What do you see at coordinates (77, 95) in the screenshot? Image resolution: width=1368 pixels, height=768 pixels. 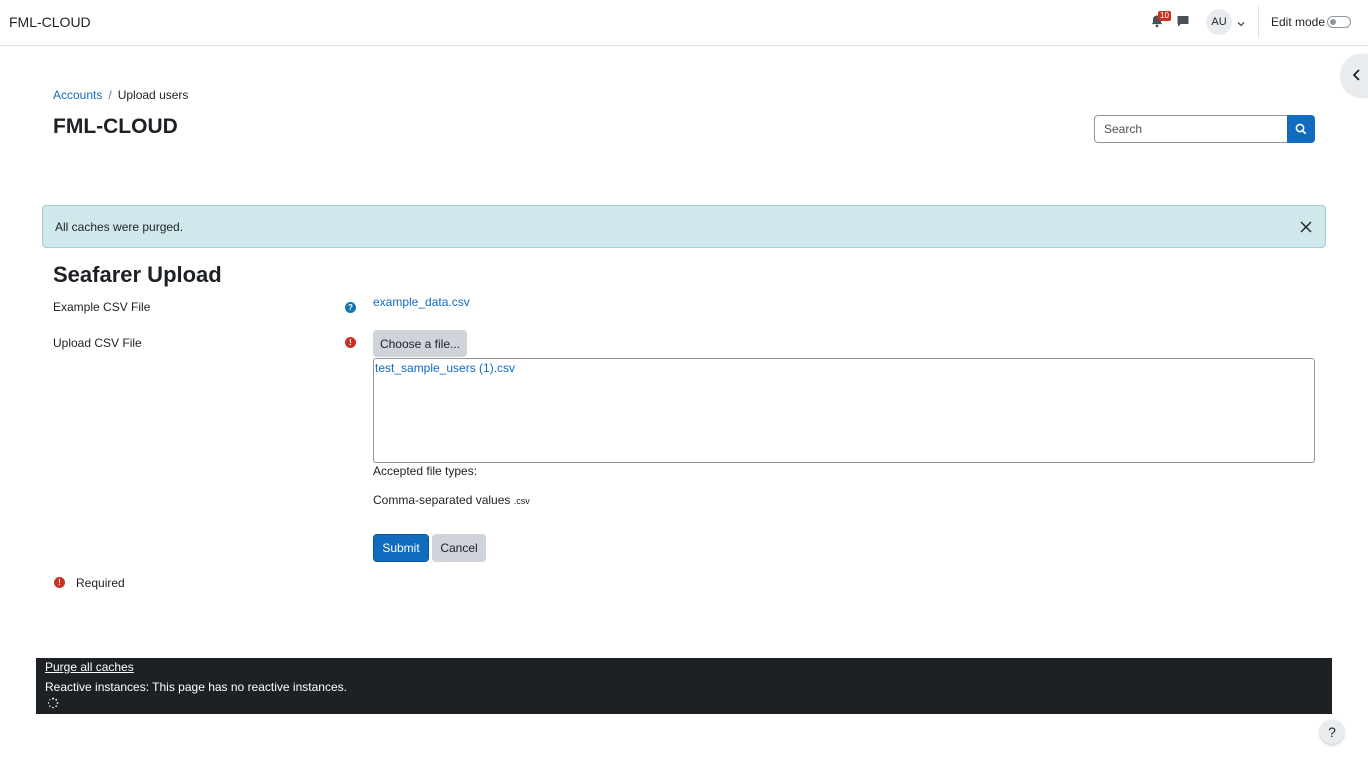 I see `breadcrumb-accounts: Accounts` at bounding box center [77, 95].